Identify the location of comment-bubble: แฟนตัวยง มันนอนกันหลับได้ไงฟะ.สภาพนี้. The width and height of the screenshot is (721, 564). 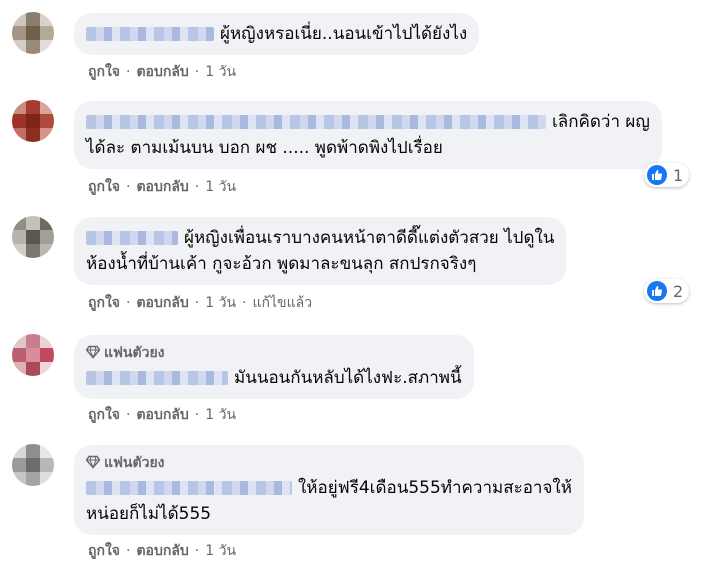
(274, 367).